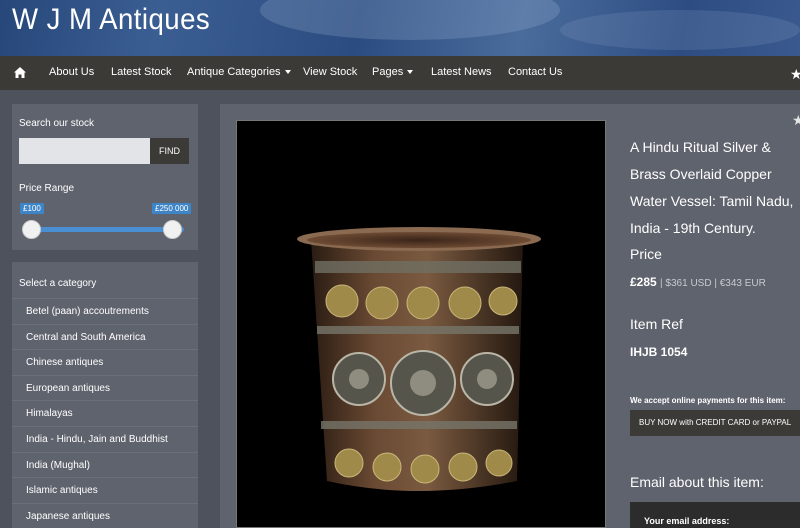 Image resolution: width=800 pixels, height=528 pixels. What do you see at coordinates (659, 352) in the screenshot?
I see `item-ref-value: IHJB 1054` at bounding box center [659, 352].